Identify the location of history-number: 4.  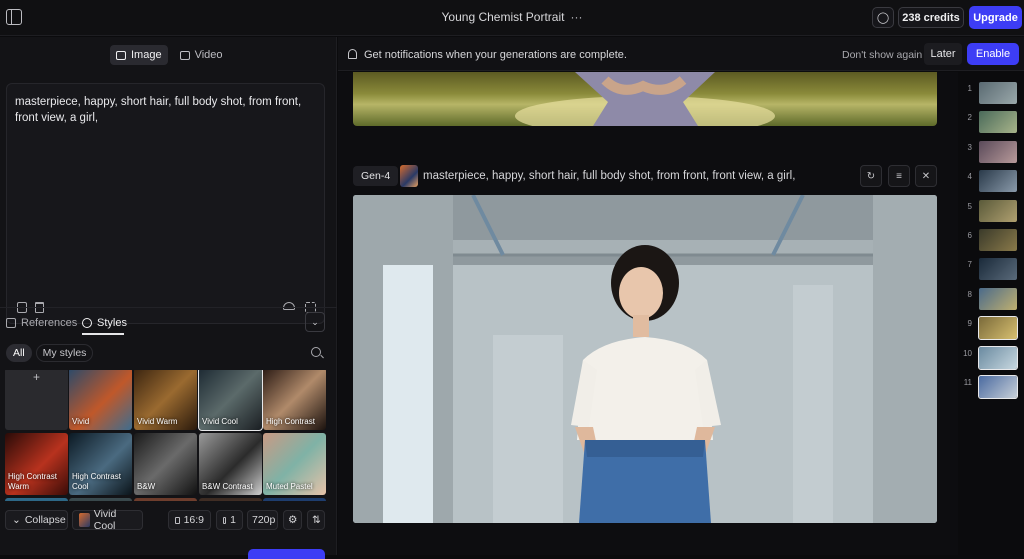
(969, 177).